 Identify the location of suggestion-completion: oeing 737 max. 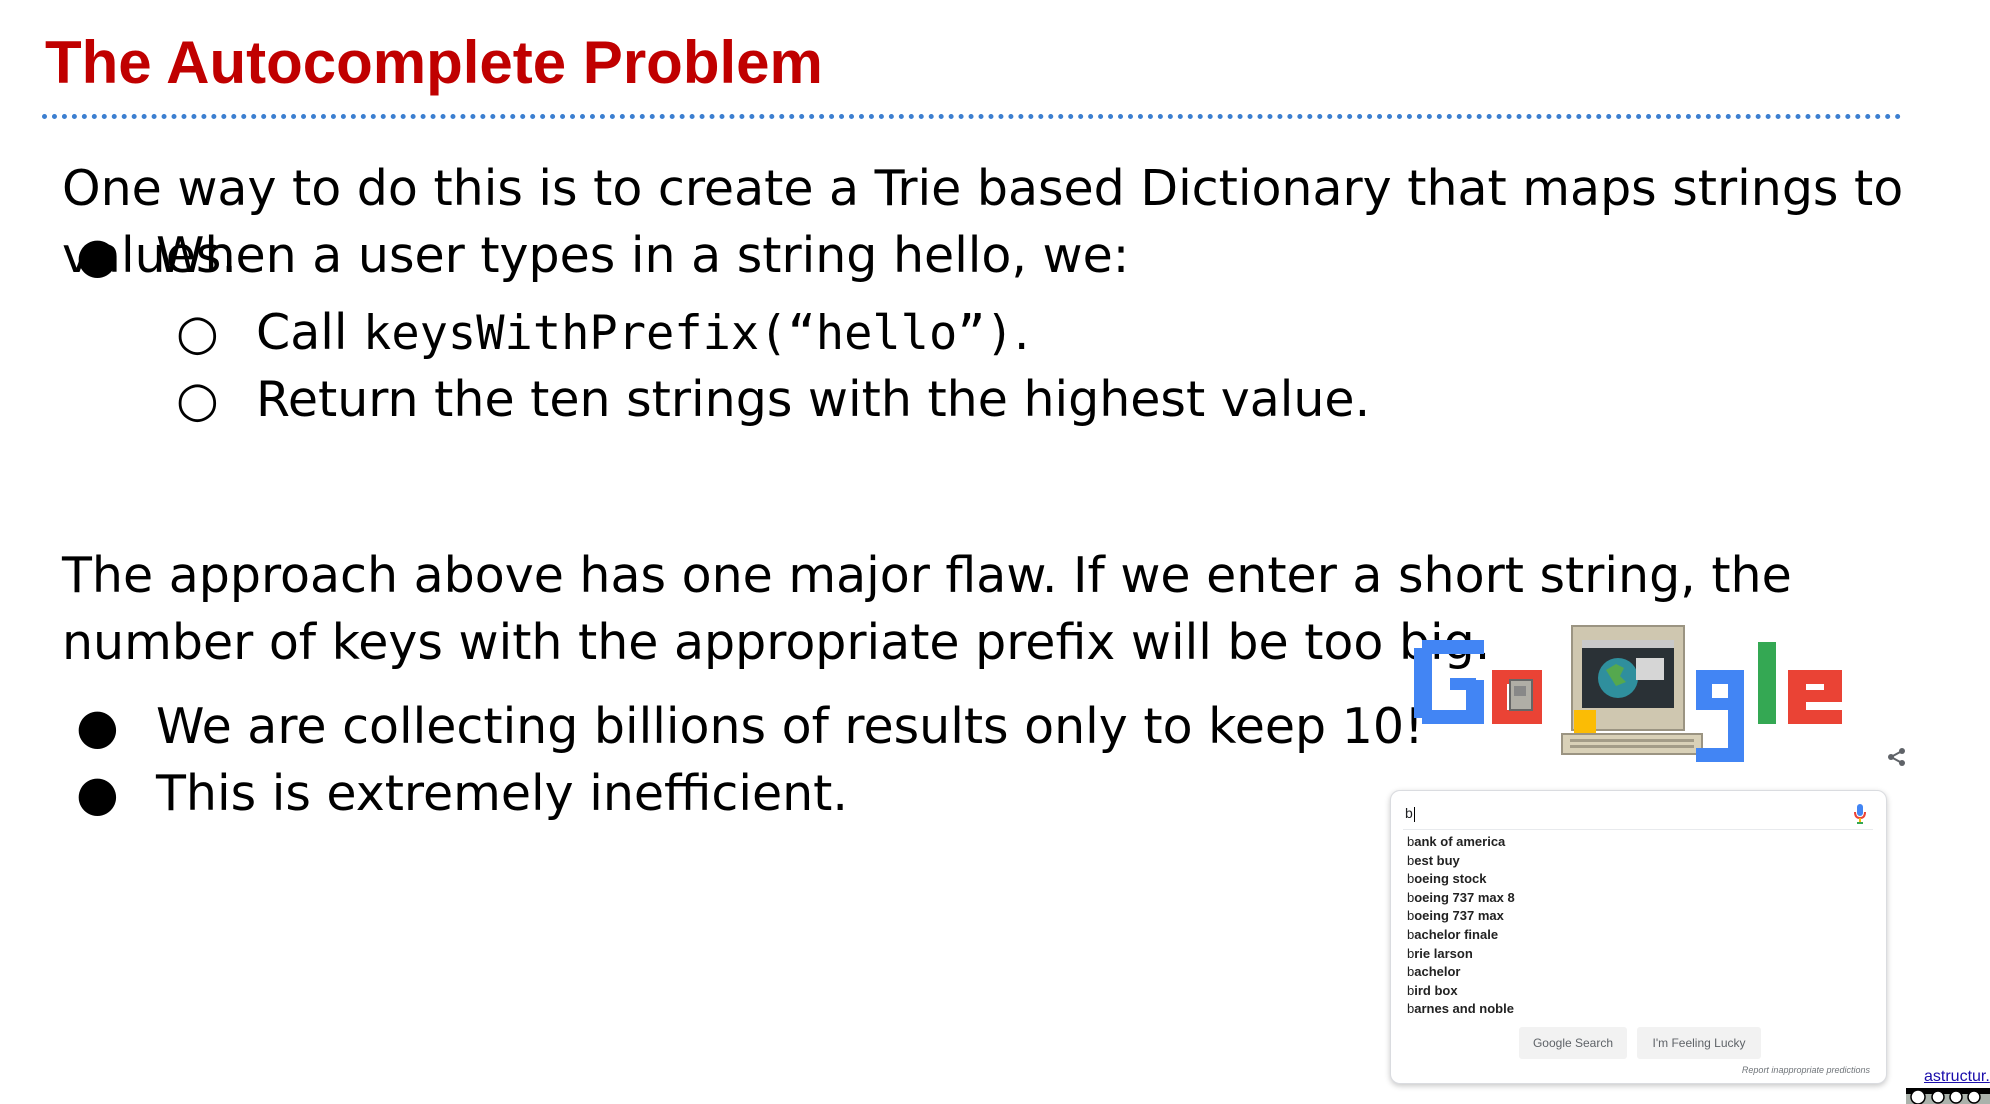
(1459, 916).